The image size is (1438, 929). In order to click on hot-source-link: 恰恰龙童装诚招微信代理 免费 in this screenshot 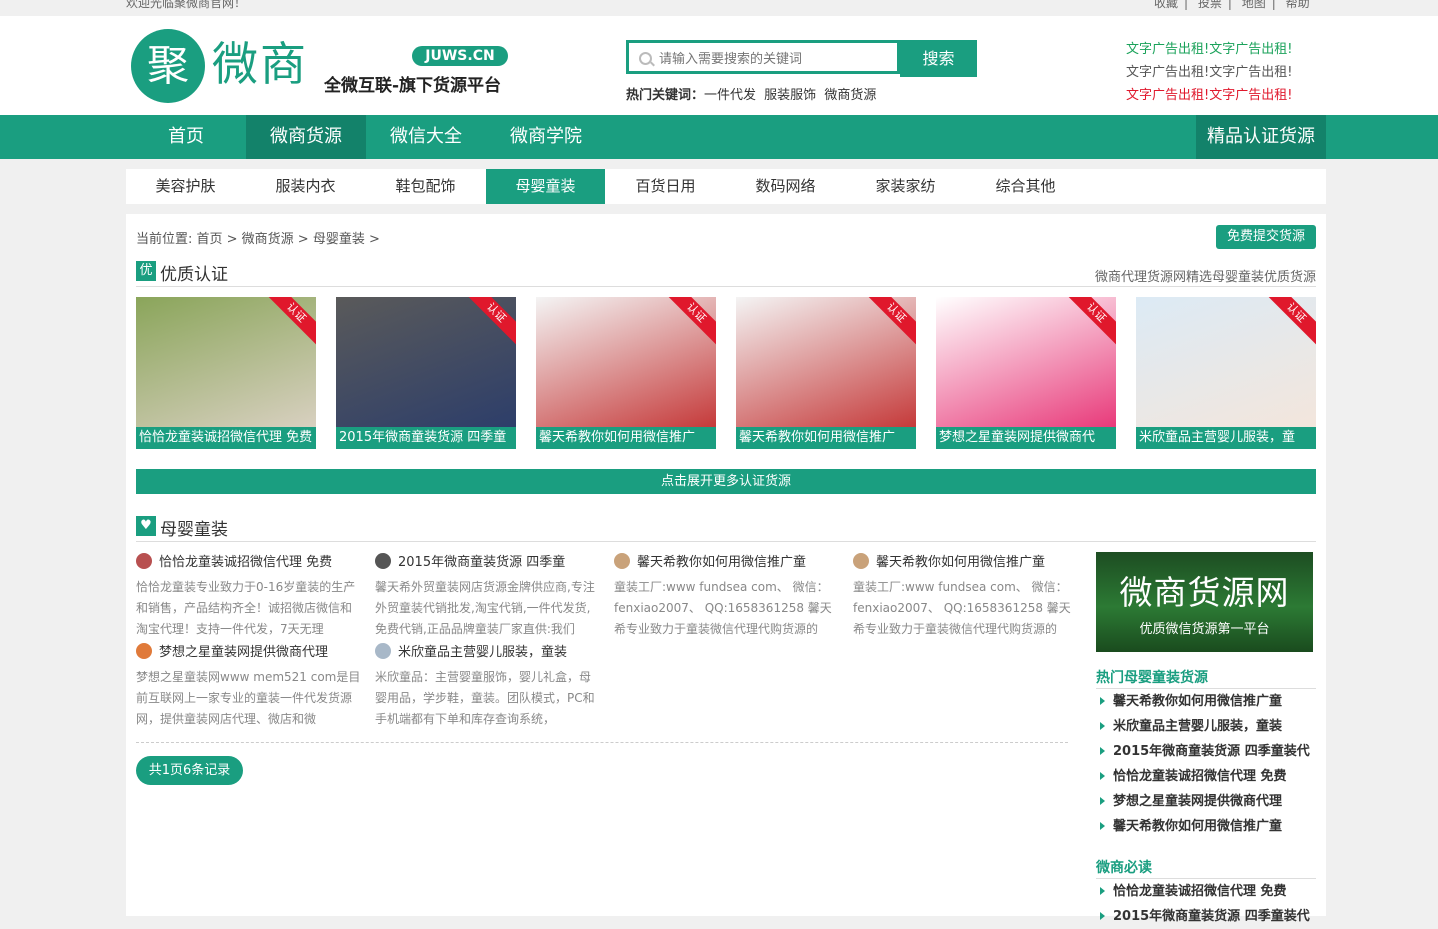, I will do `click(1206, 776)`.